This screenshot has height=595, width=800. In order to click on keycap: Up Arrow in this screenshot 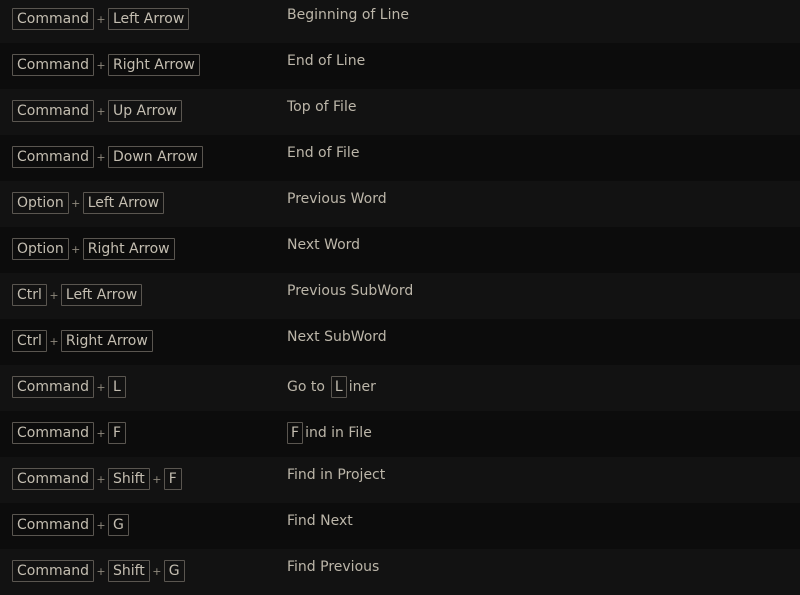, I will do `click(145, 111)`.